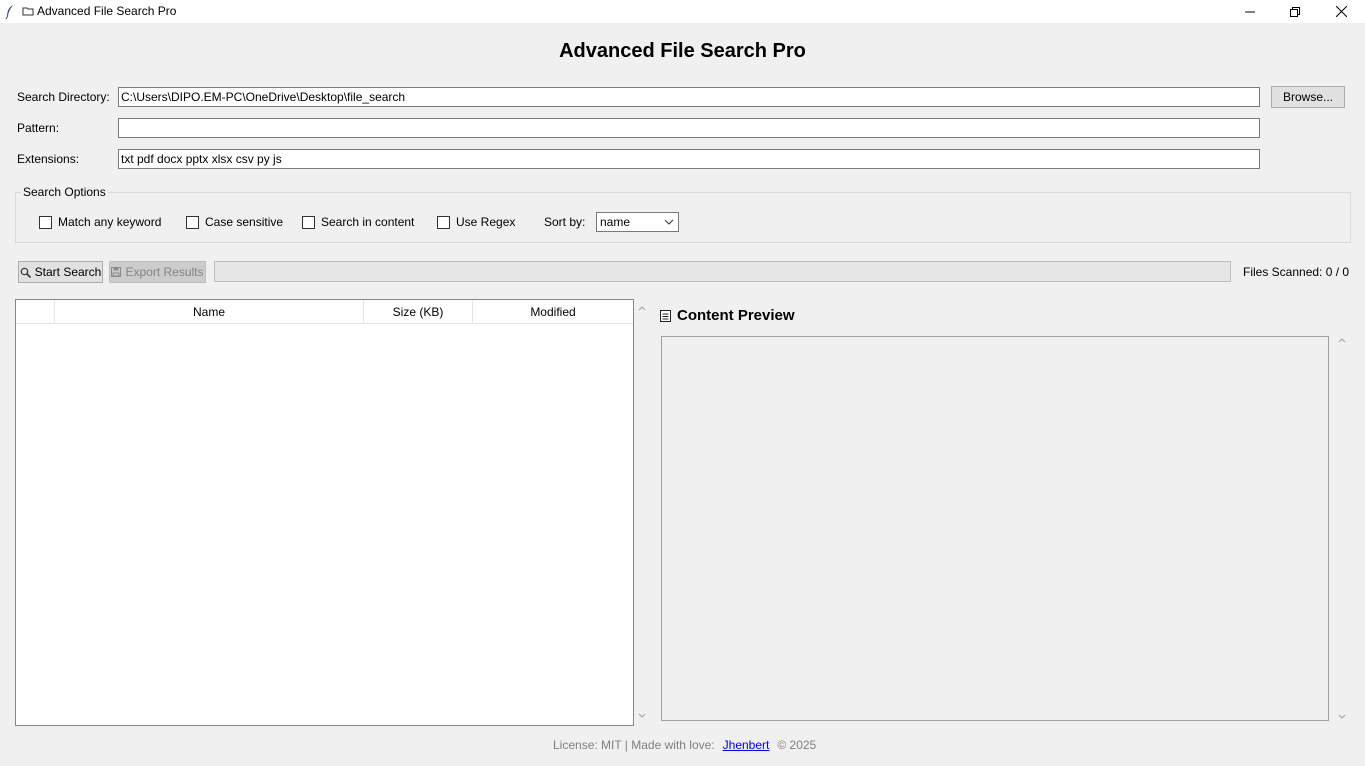 The height and width of the screenshot is (766, 1365). What do you see at coordinates (35, 312) in the screenshot?
I see `column-header-icon` at bounding box center [35, 312].